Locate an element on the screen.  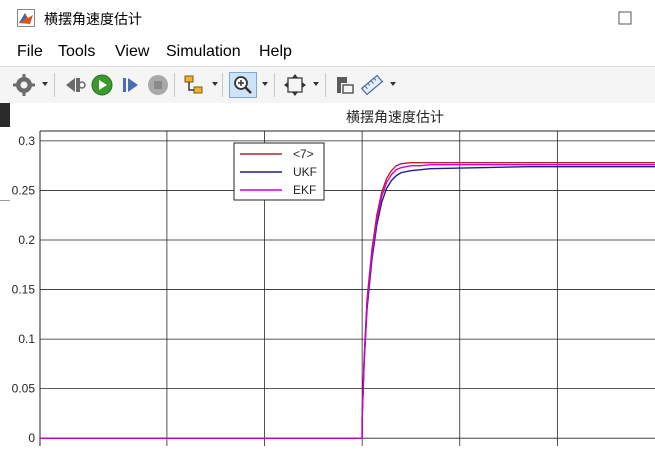
window-title: 横摆角速度估计 is located at coordinates (93, 20).